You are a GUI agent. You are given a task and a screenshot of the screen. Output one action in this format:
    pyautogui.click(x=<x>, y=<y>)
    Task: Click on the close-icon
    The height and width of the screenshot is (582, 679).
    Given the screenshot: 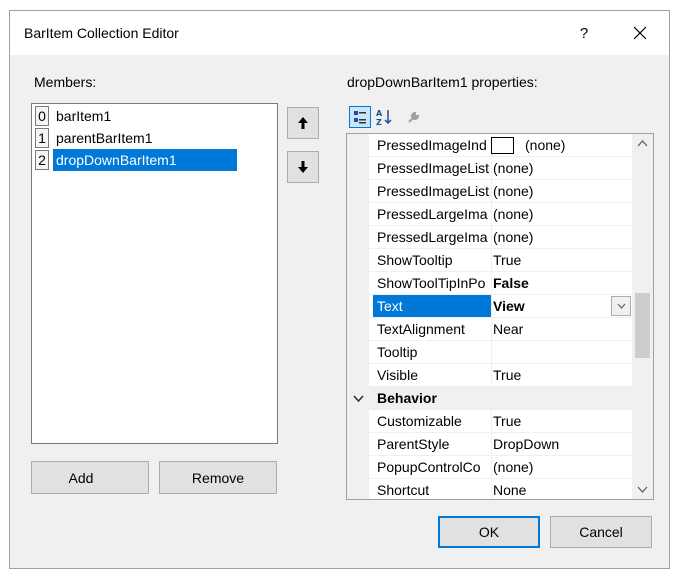 What is the action you would take?
    pyautogui.click(x=640, y=33)
    